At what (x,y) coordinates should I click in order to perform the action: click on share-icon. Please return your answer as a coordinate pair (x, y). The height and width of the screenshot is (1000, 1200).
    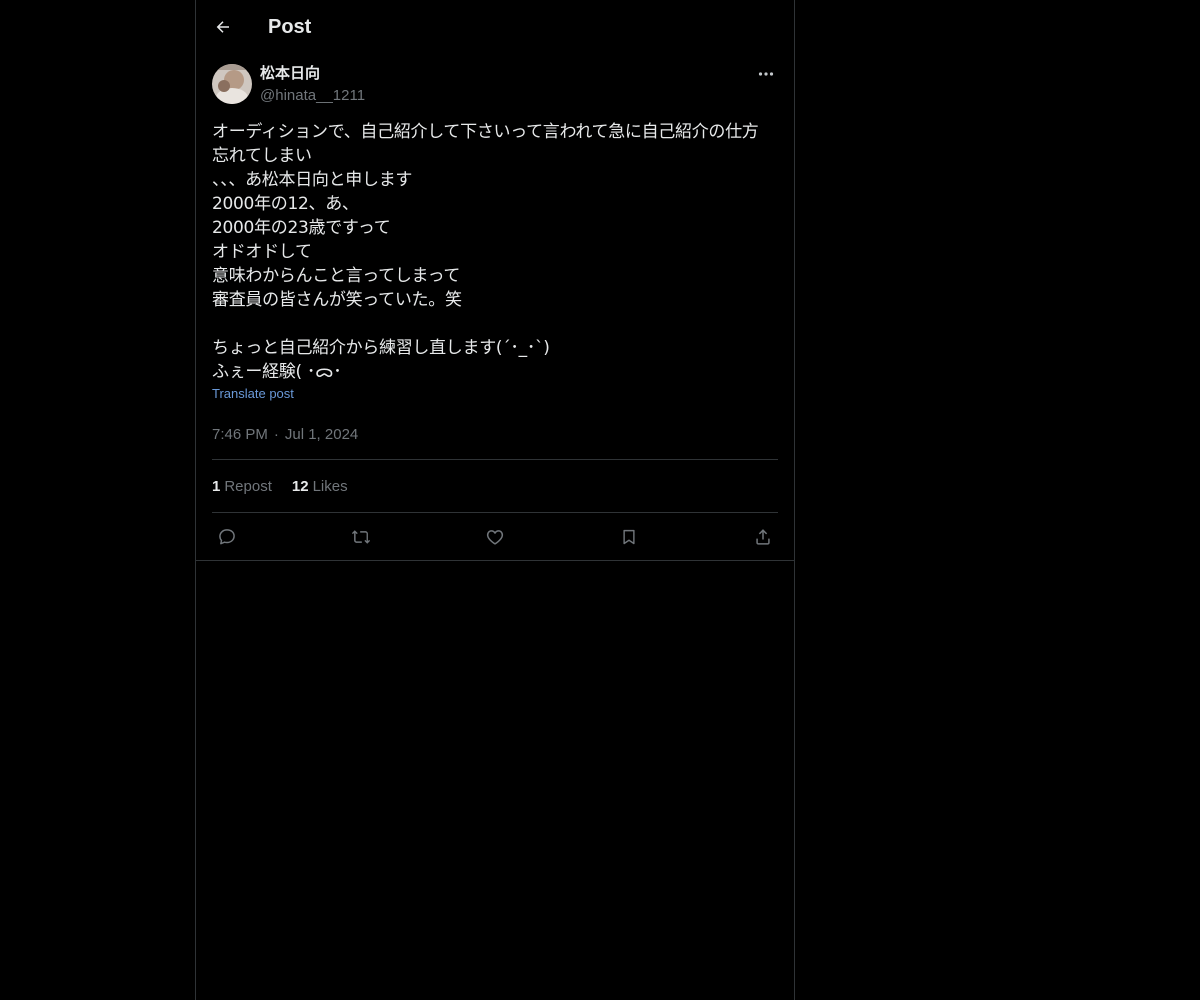
    Looking at the image, I should click on (763, 536).